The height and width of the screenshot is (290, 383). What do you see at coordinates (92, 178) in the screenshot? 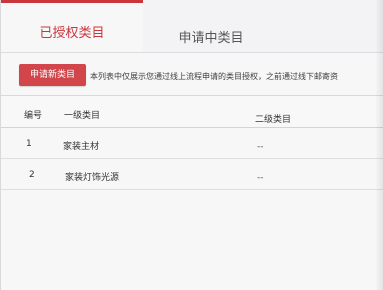
I see `level1-category-cell: 家装灯饰光源` at bounding box center [92, 178].